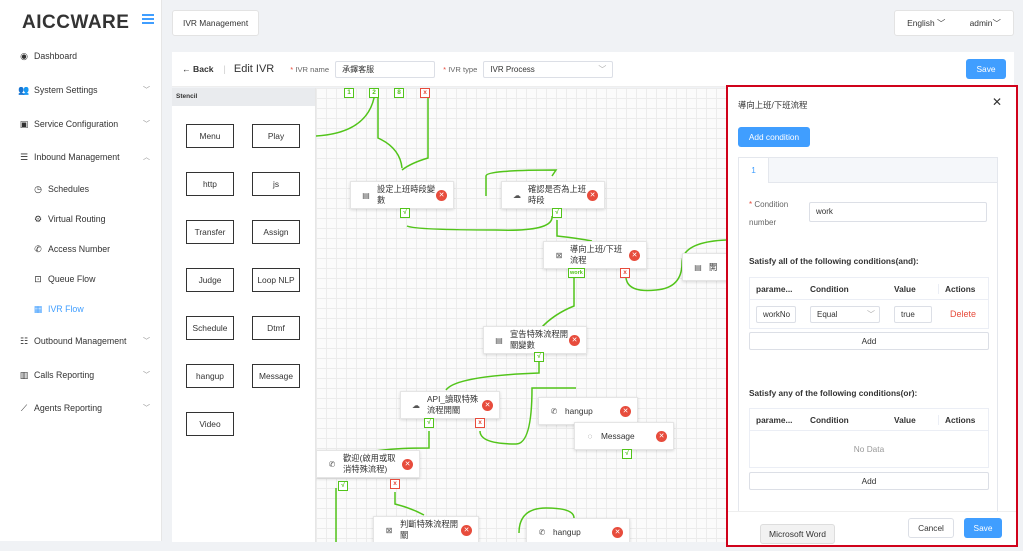  What do you see at coordinates (38, 219) in the screenshot?
I see `gear-icon: ⚙` at bounding box center [38, 219].